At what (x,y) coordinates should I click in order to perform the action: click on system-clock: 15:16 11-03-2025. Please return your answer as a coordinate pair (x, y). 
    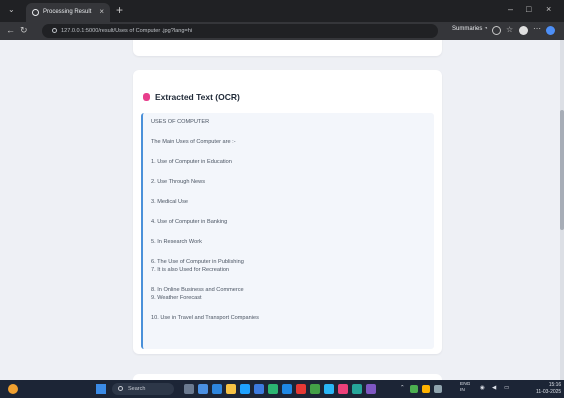
    Looking at the image, I should click on (548, 389).